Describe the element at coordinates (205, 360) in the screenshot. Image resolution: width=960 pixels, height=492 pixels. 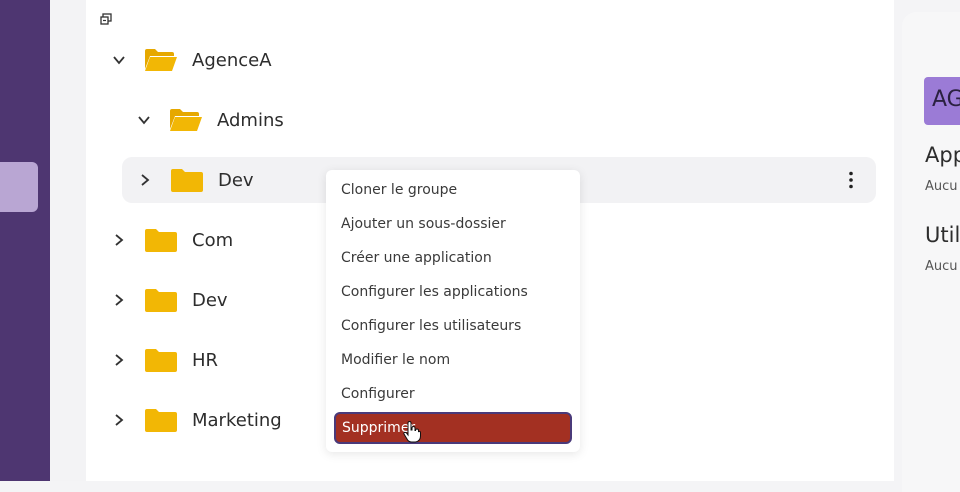
I see `folder-label: HR` at that location.